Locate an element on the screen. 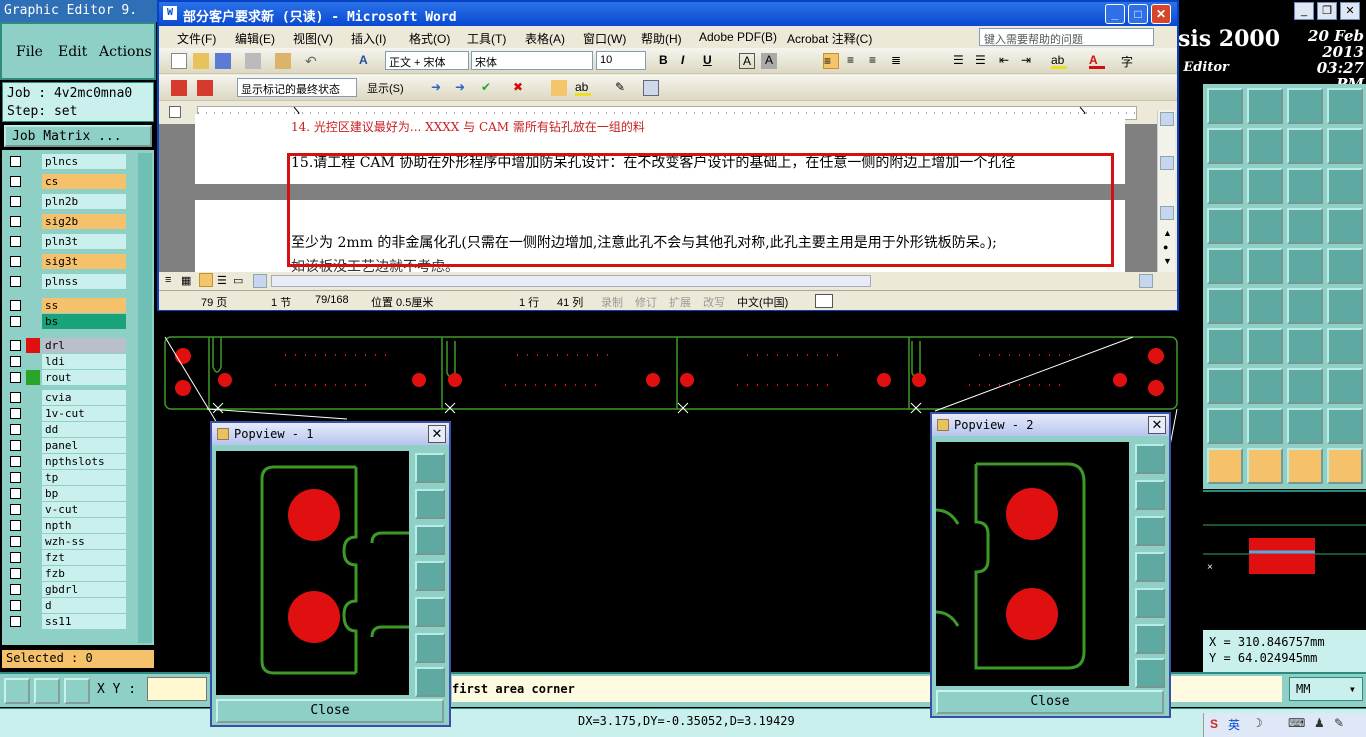  select-icon is located at coordinates (1225, 266).